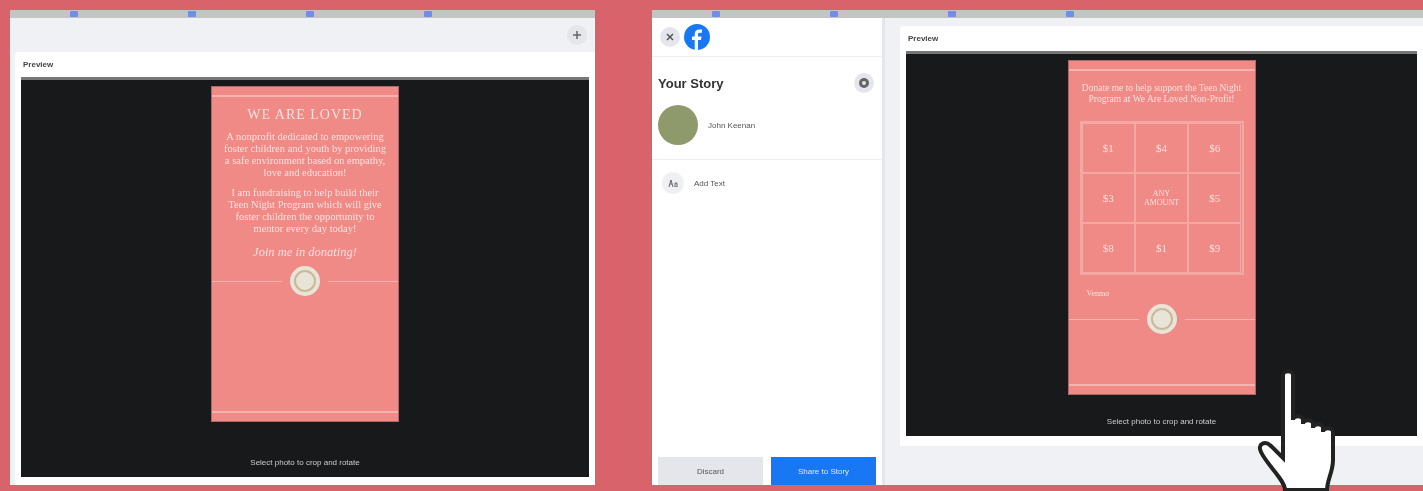  I want to click on amount-cell: $5, so click(1215, 198).